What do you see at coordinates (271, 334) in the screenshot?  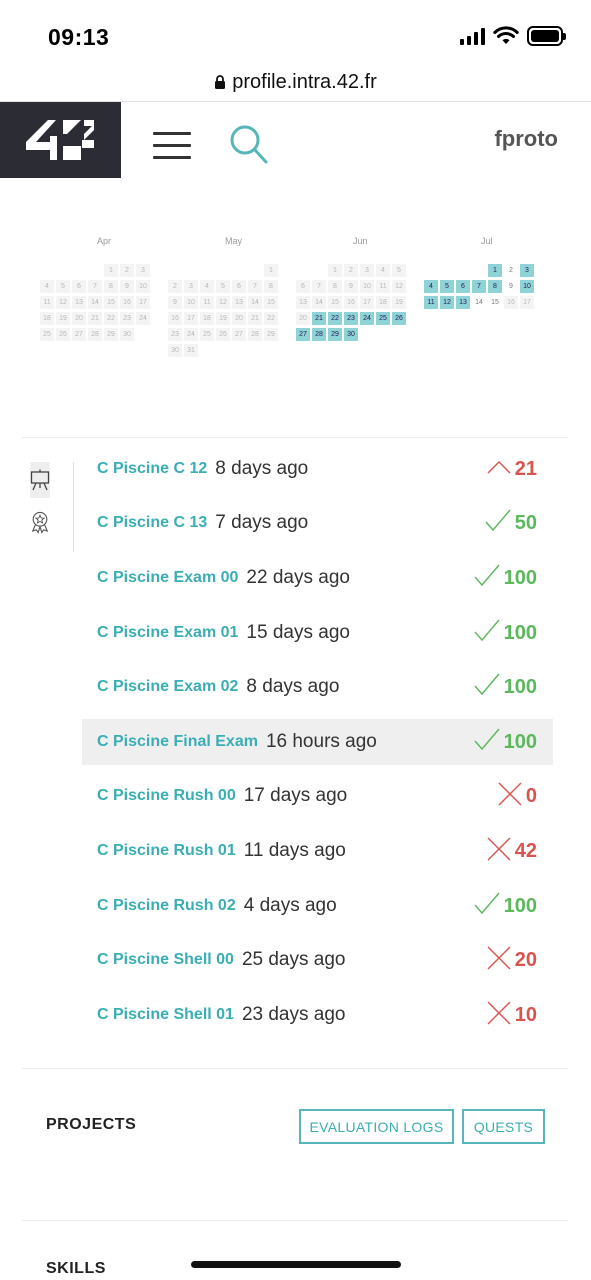 I see `calendar-day: 29` at bounding box center [271, 334].